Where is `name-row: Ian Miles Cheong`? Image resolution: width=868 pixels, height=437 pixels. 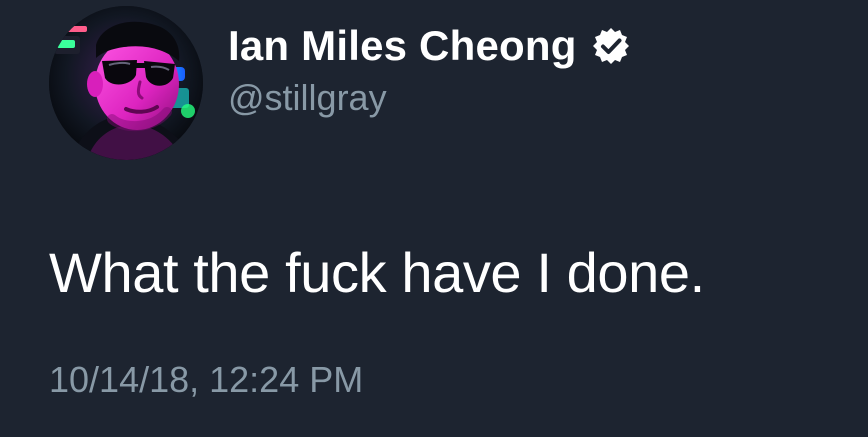
name-row: Ian Miles Cheong is located at coordinates (429, 46).